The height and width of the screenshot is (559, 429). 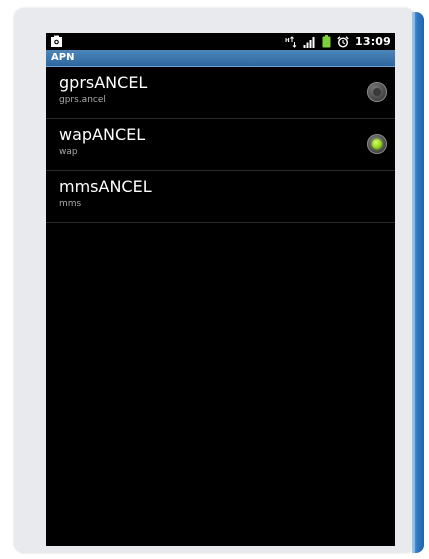 What do you see at coordinates (103, 82) in the screenshot?
I see `apn-name: gprsANCEL` at bounding box center [103, 82].